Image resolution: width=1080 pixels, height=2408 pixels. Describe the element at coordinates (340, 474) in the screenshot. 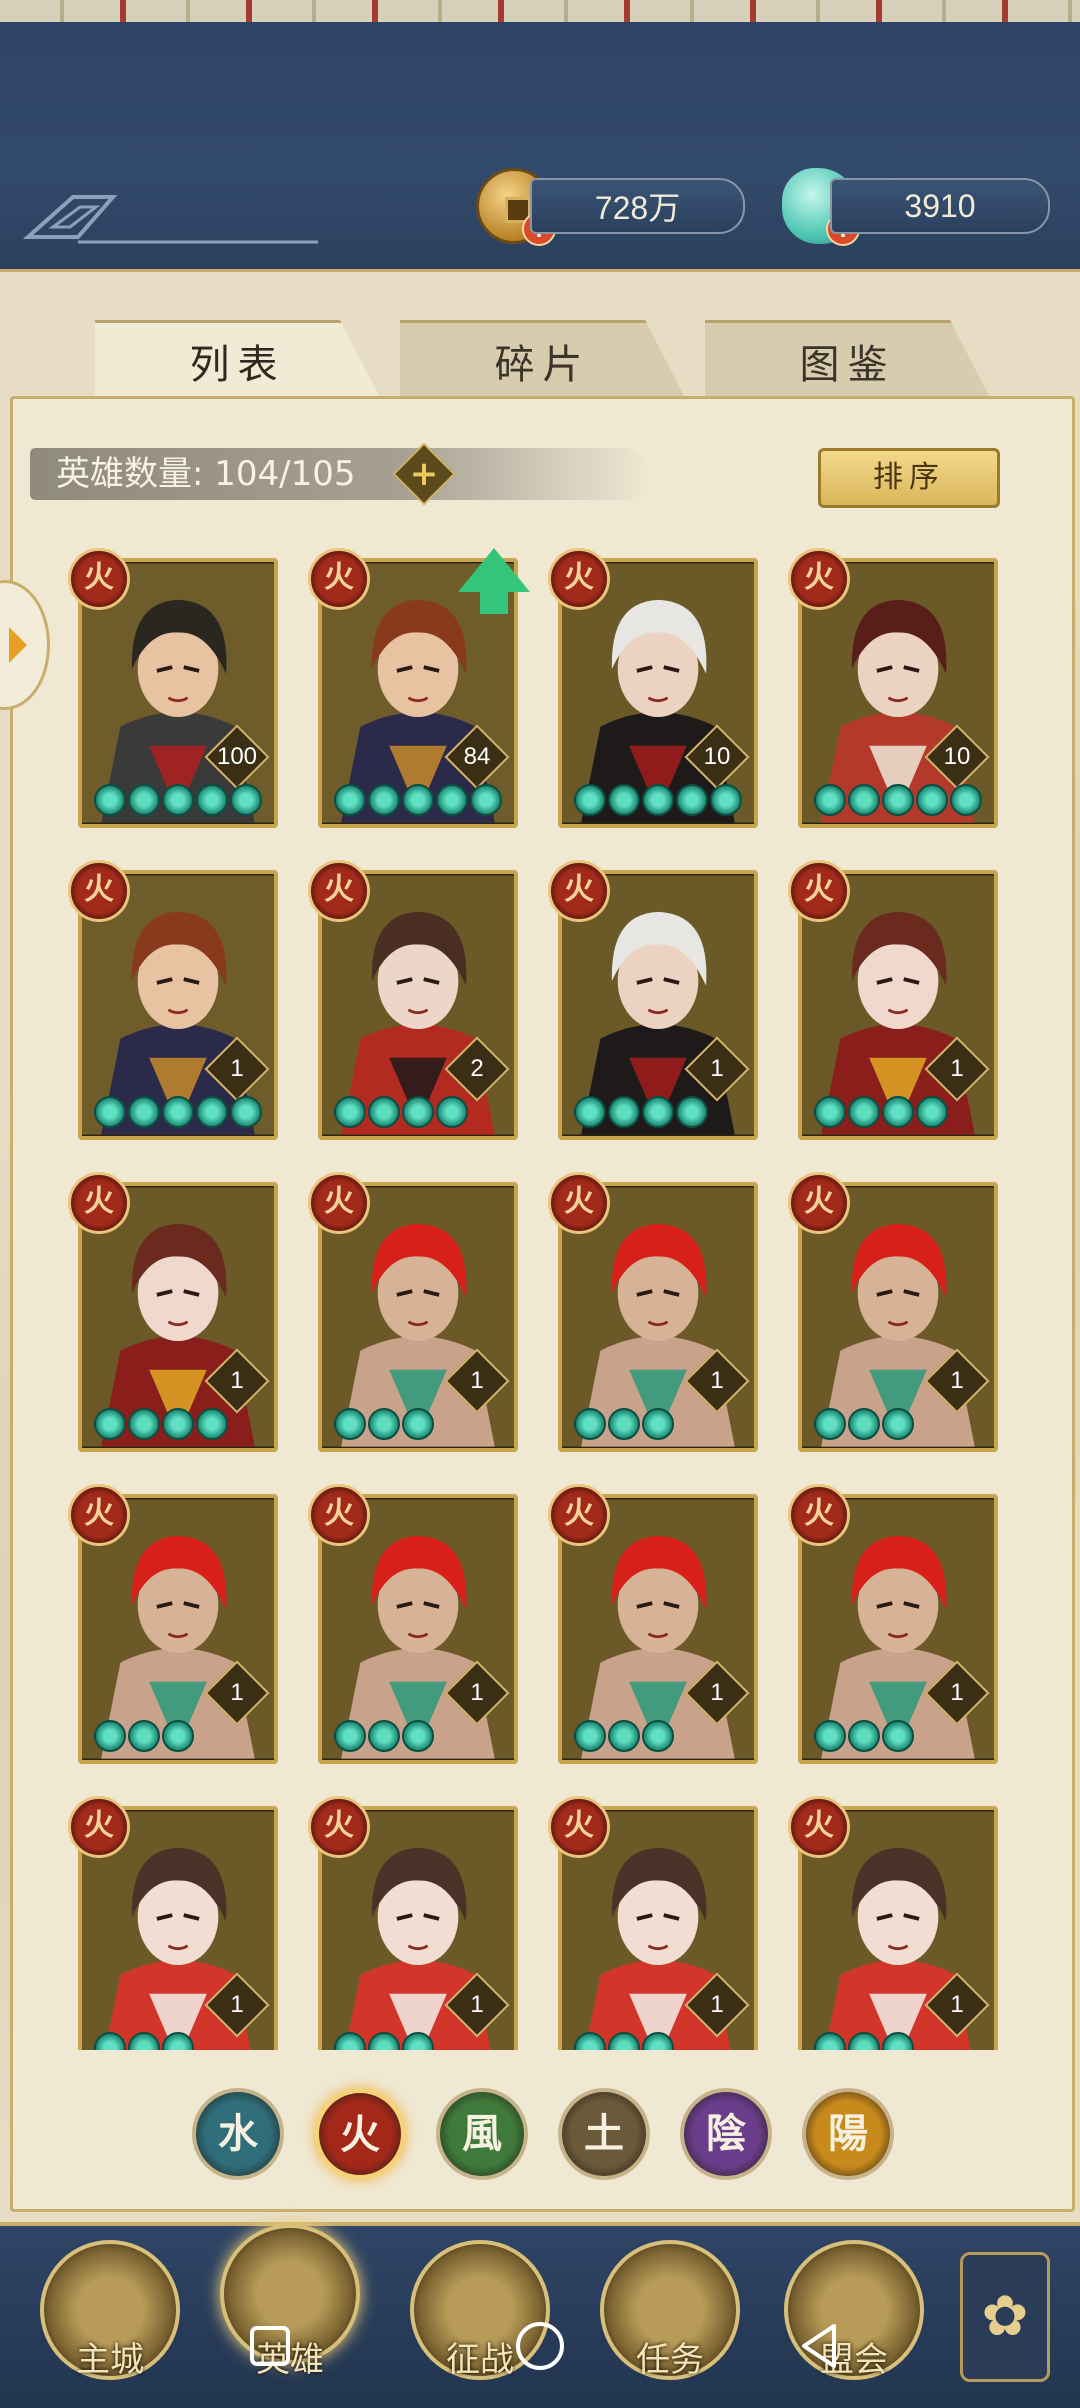

I see `hero-count: 英雄数量: 104/105` at that location.